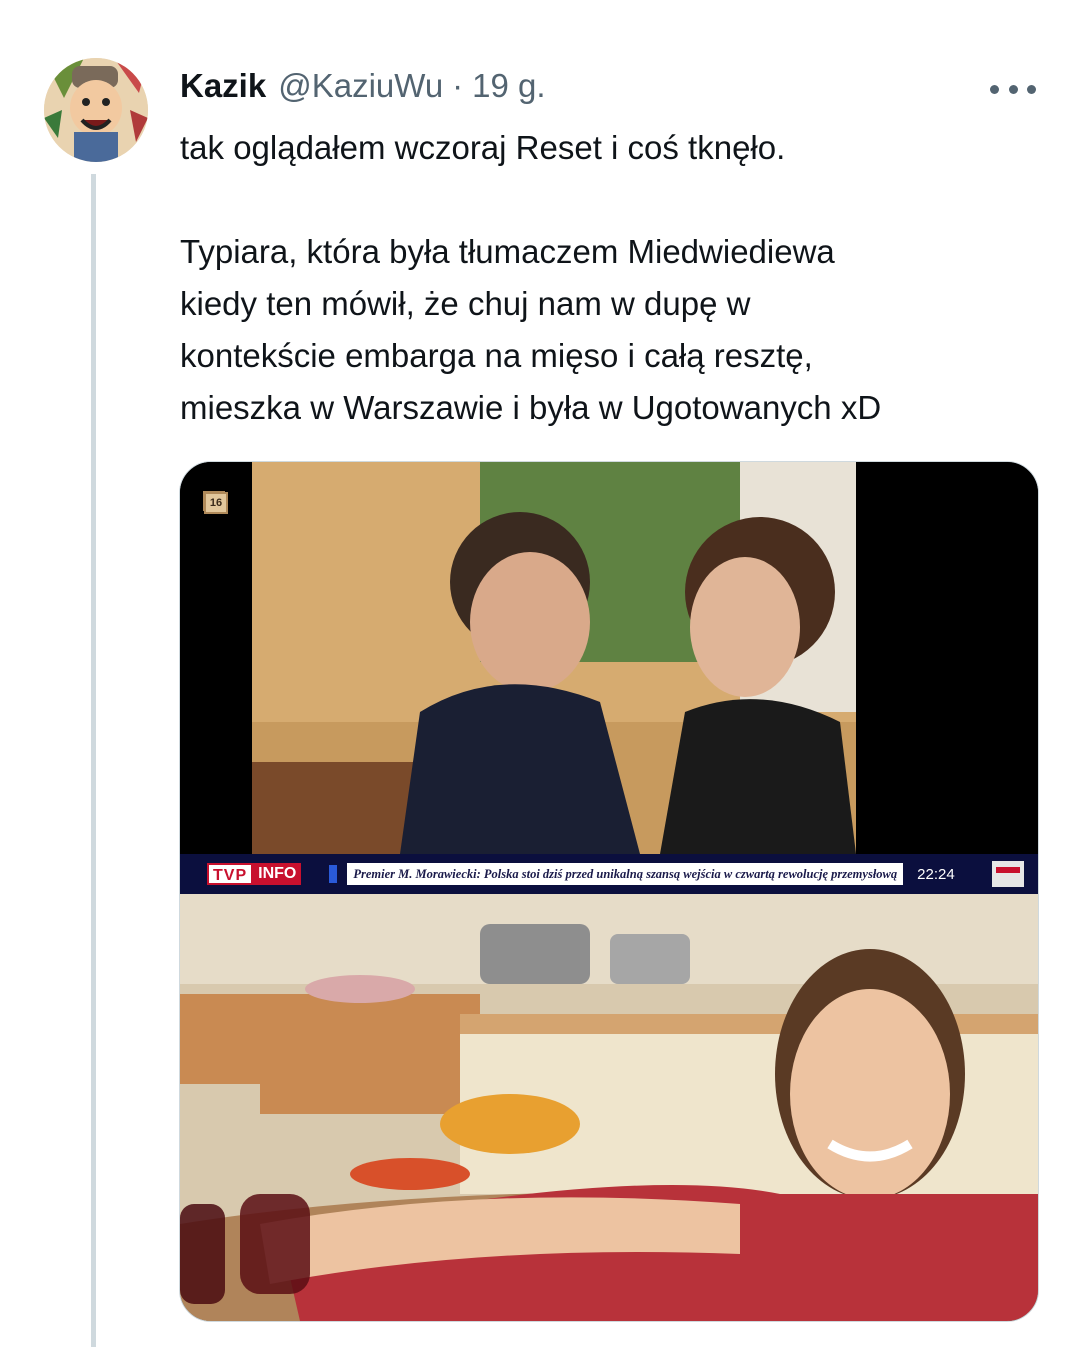 This screenshot has height=1347, width=1080. What do you see at coordinates (216, 503) in the screenshot?
I see `age-rating-badge: 16` at bounding box center [216, 503].